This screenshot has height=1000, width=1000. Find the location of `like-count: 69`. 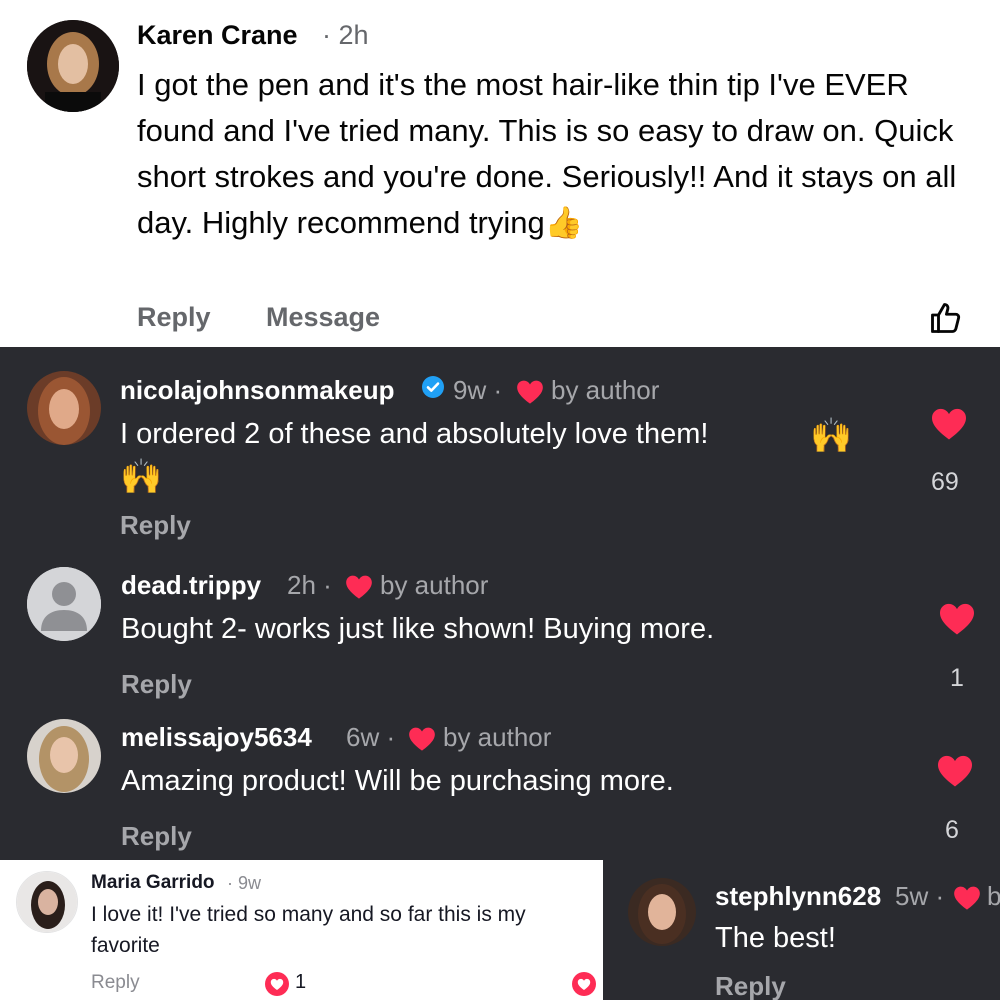

like-count: 69 is located at coordinates (945, 482).